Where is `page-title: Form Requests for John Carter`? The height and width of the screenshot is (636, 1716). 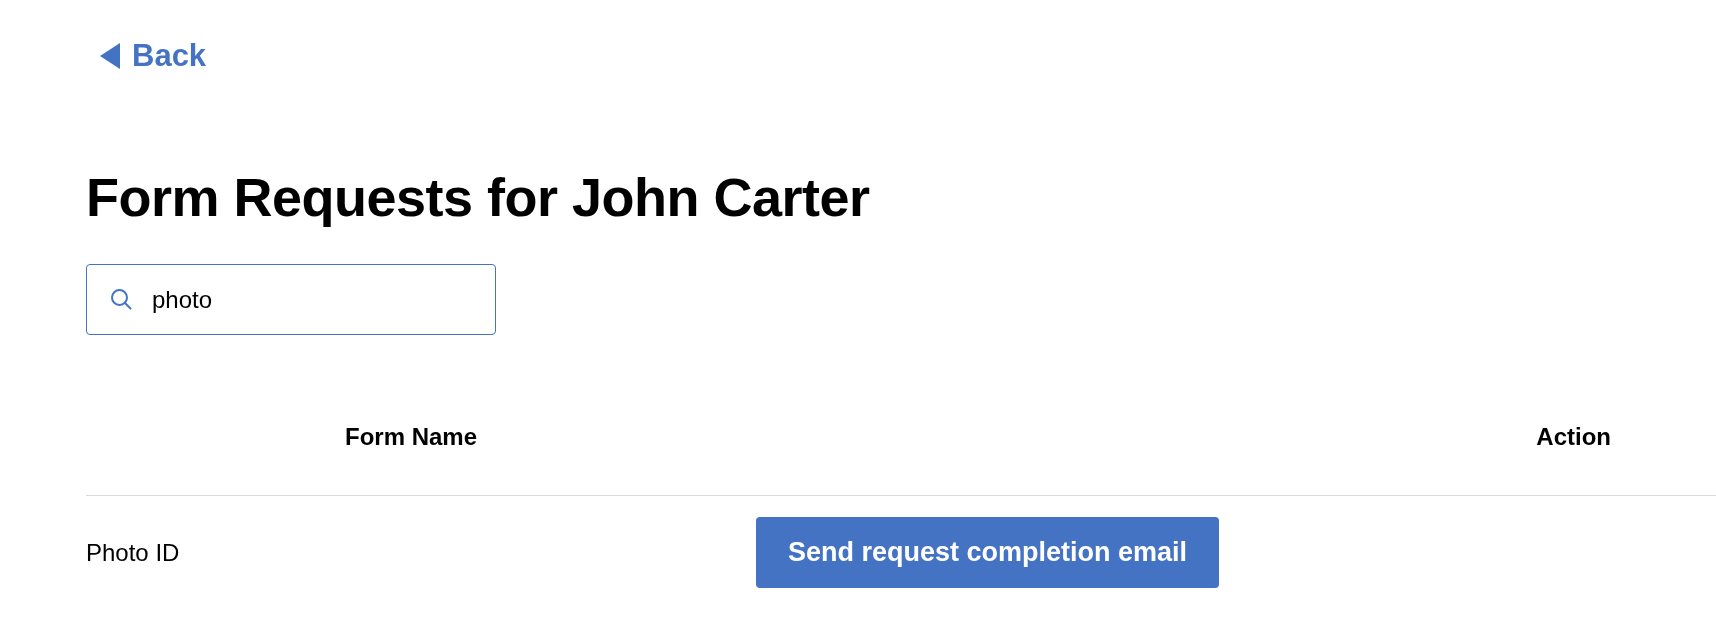 page-title: Form Requests for John Carter is located at coordinates (478, 197).